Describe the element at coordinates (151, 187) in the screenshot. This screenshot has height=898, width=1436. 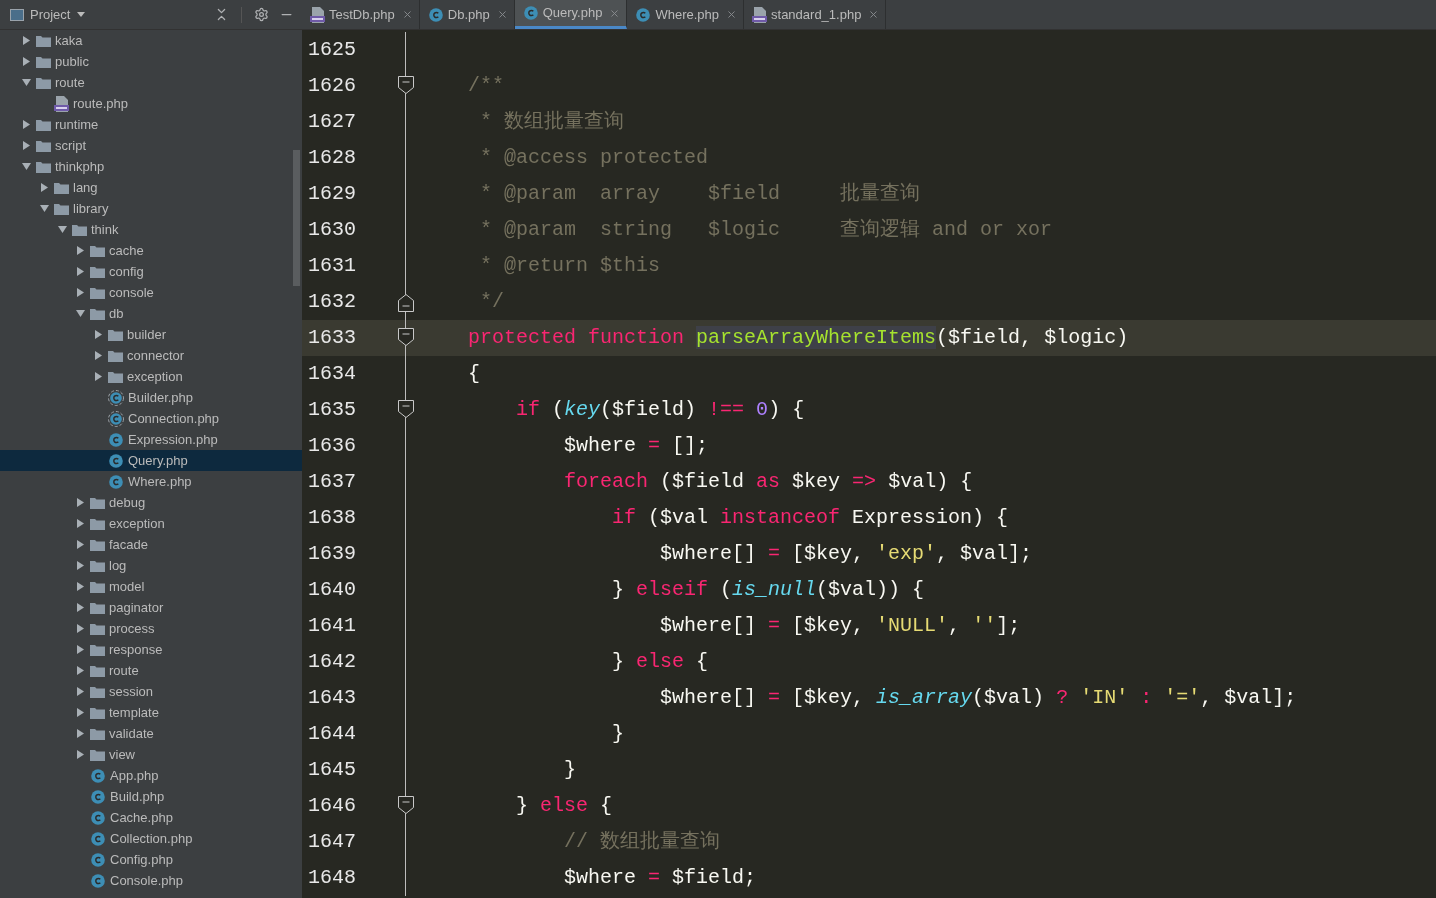
I see `tree-item: lang` at that location.